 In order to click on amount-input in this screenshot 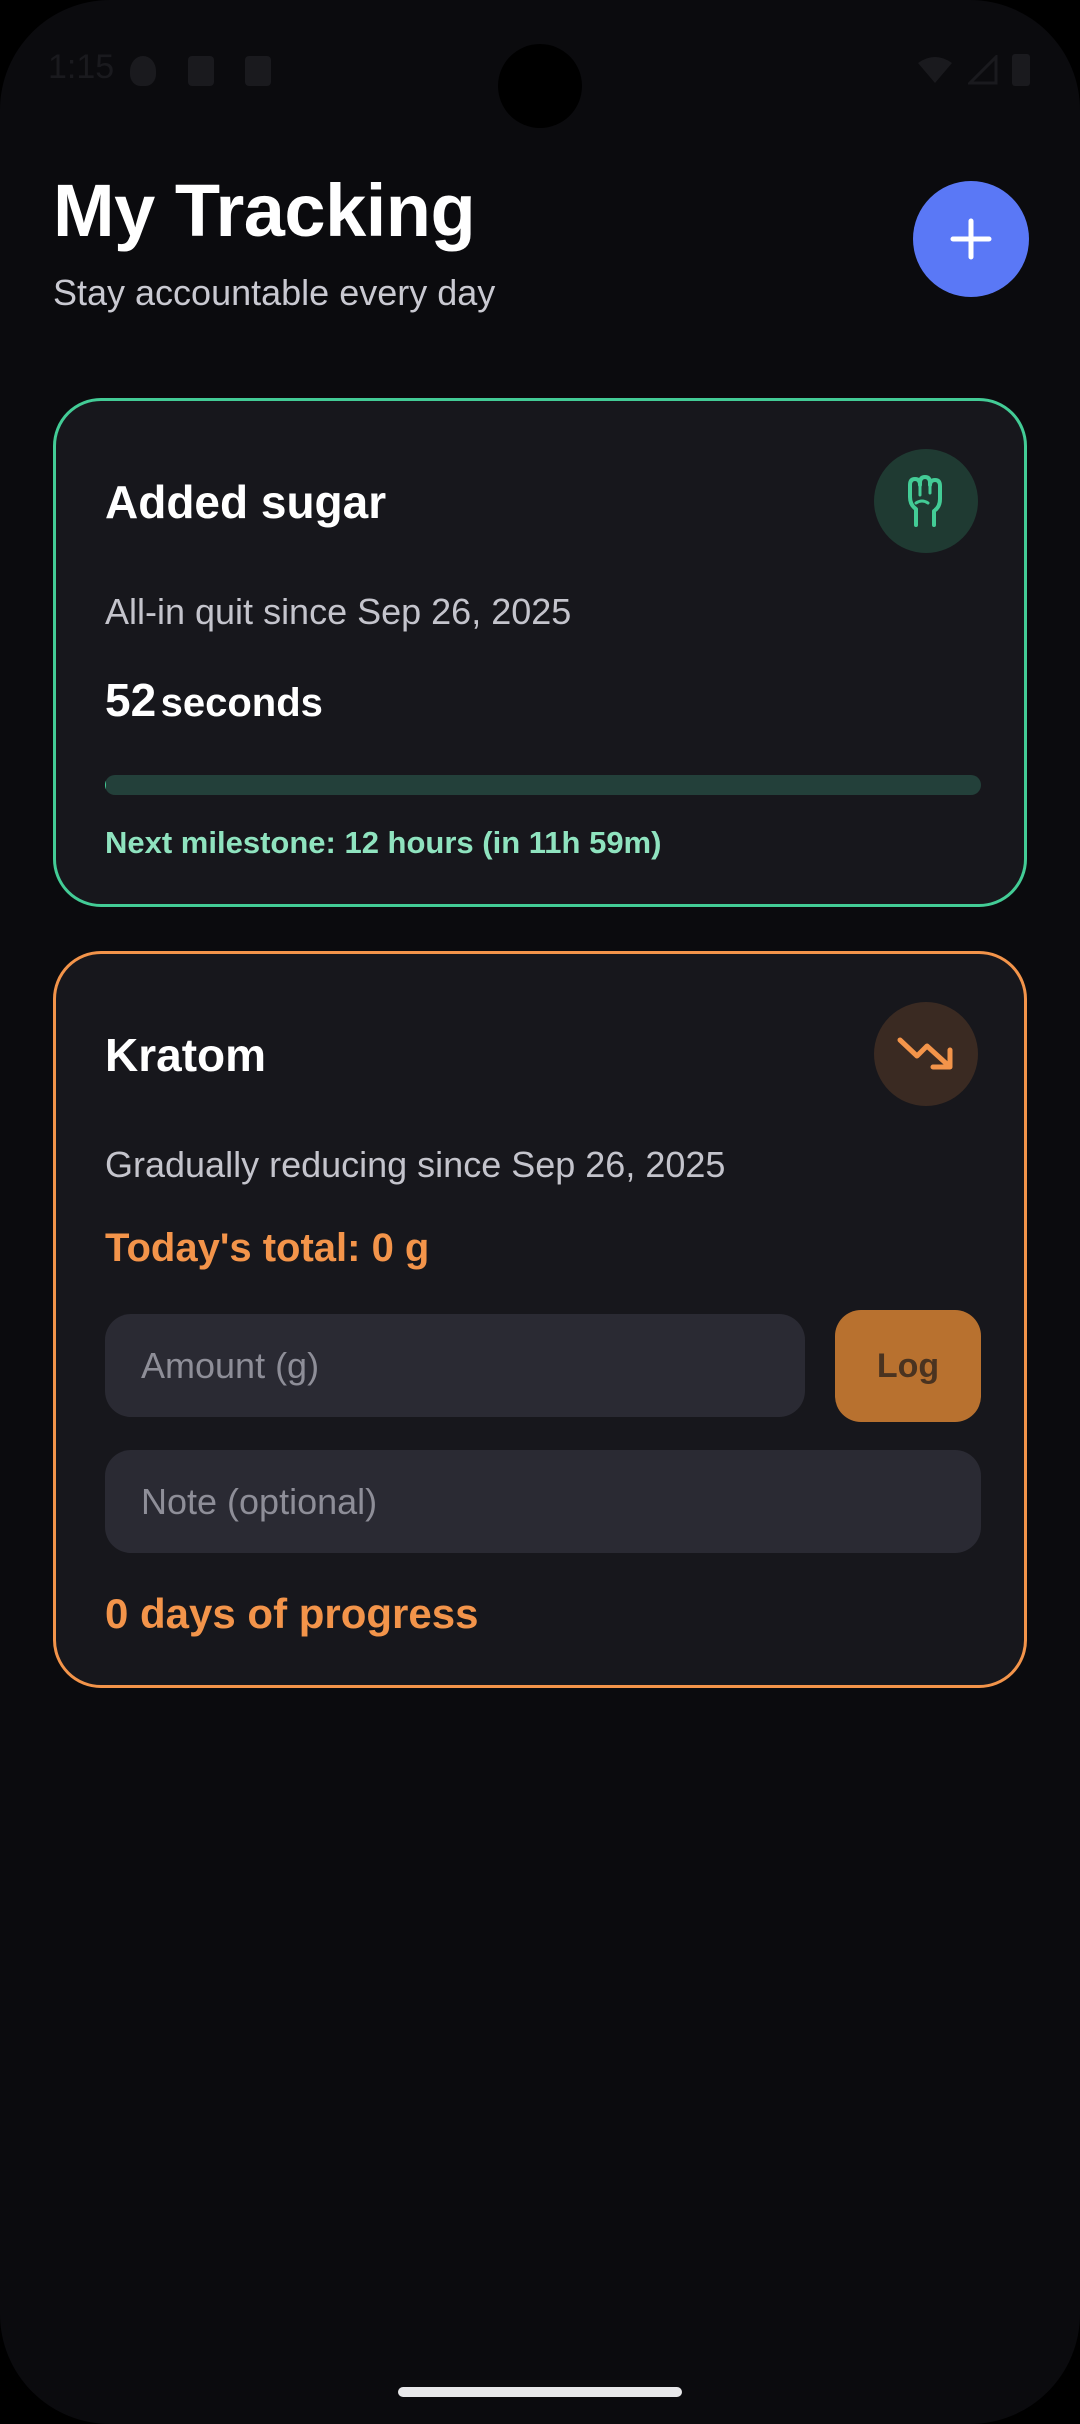, I will do `click(455, 1365)`.